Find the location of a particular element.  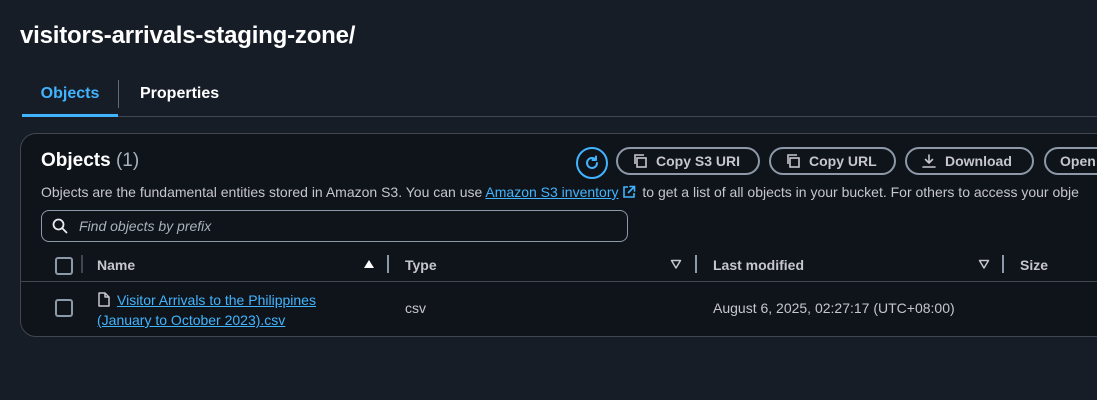

external-link-icon is located at coordinates (629, 191).